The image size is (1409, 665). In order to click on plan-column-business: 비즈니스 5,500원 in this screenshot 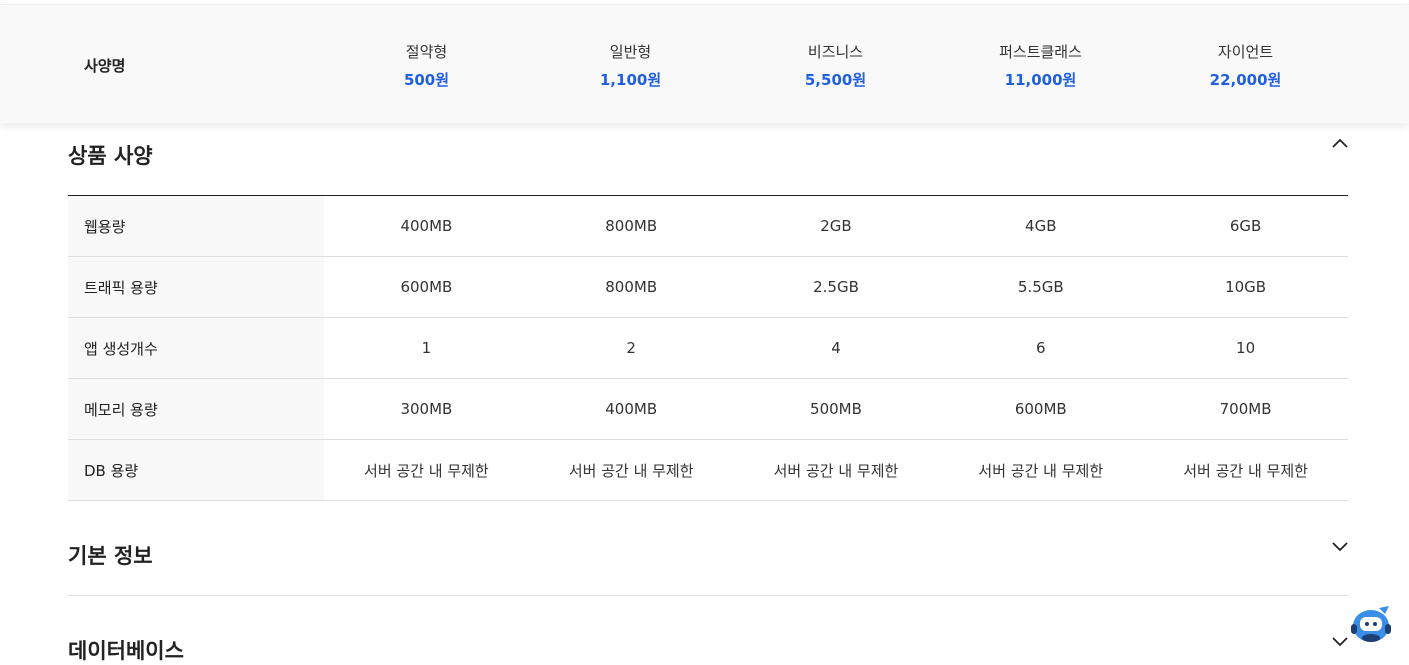, I will do `click(835, 66)`.